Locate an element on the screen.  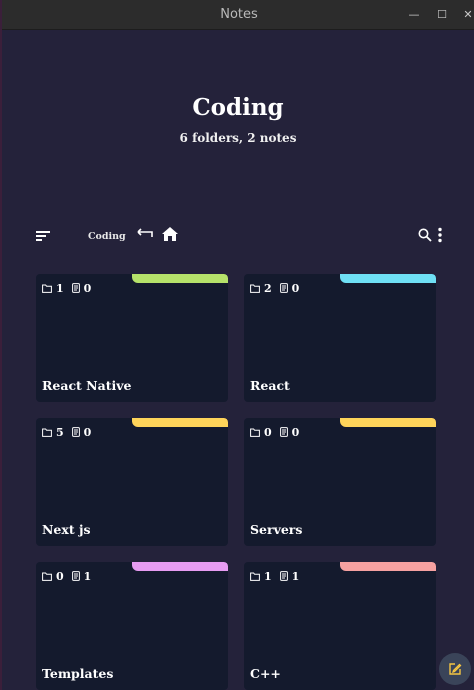
back-arrow-icon is located at coordinates (145, 234).